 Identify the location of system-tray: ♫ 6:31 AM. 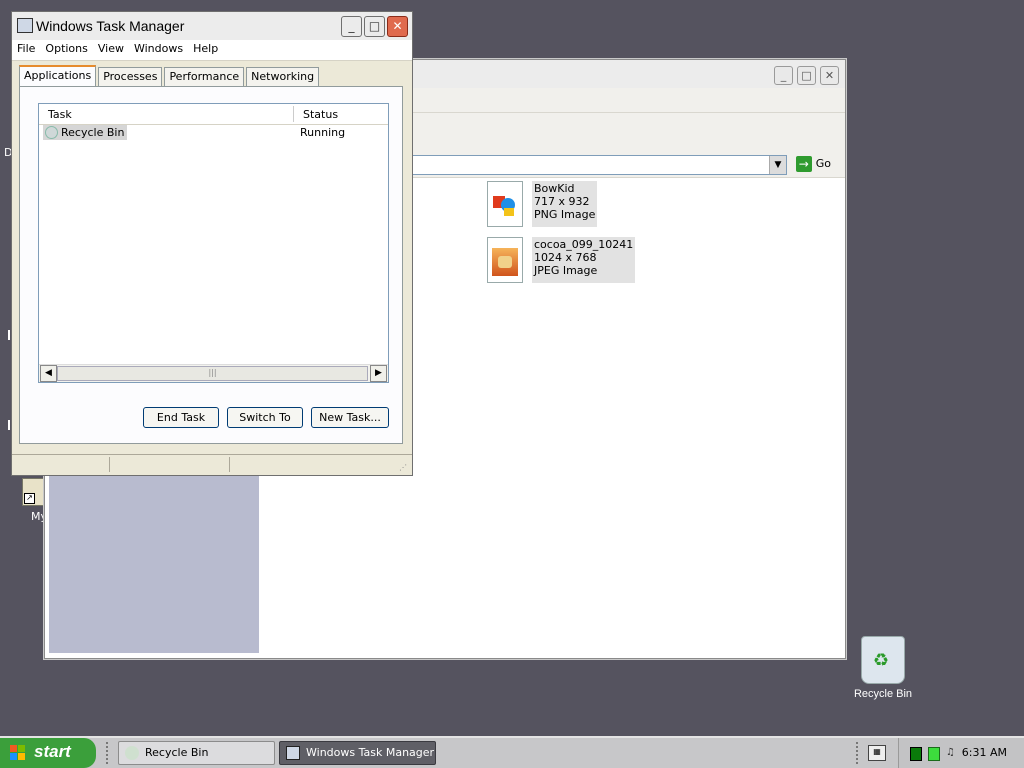
(961, 753).